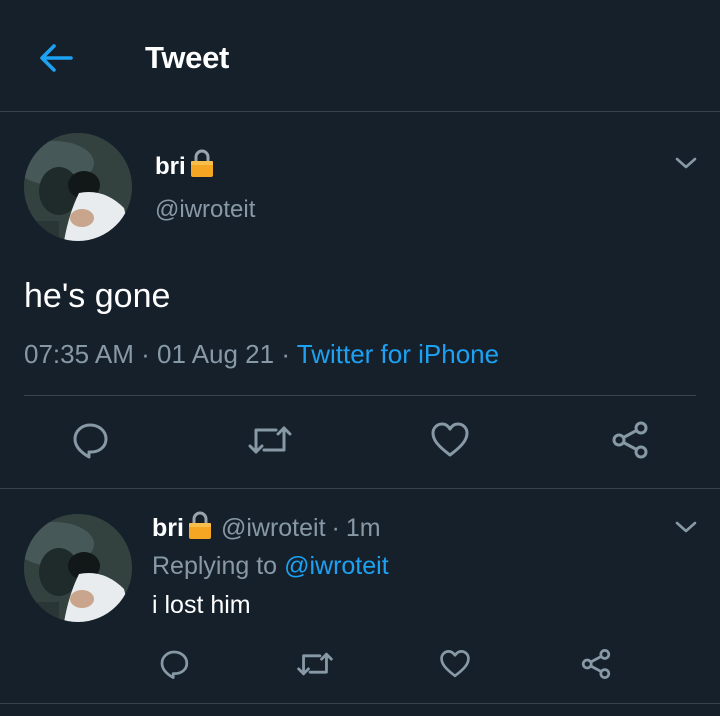 This screenshot has width=720, height=716. I want to click on reply-avatar, so click(78, 568).